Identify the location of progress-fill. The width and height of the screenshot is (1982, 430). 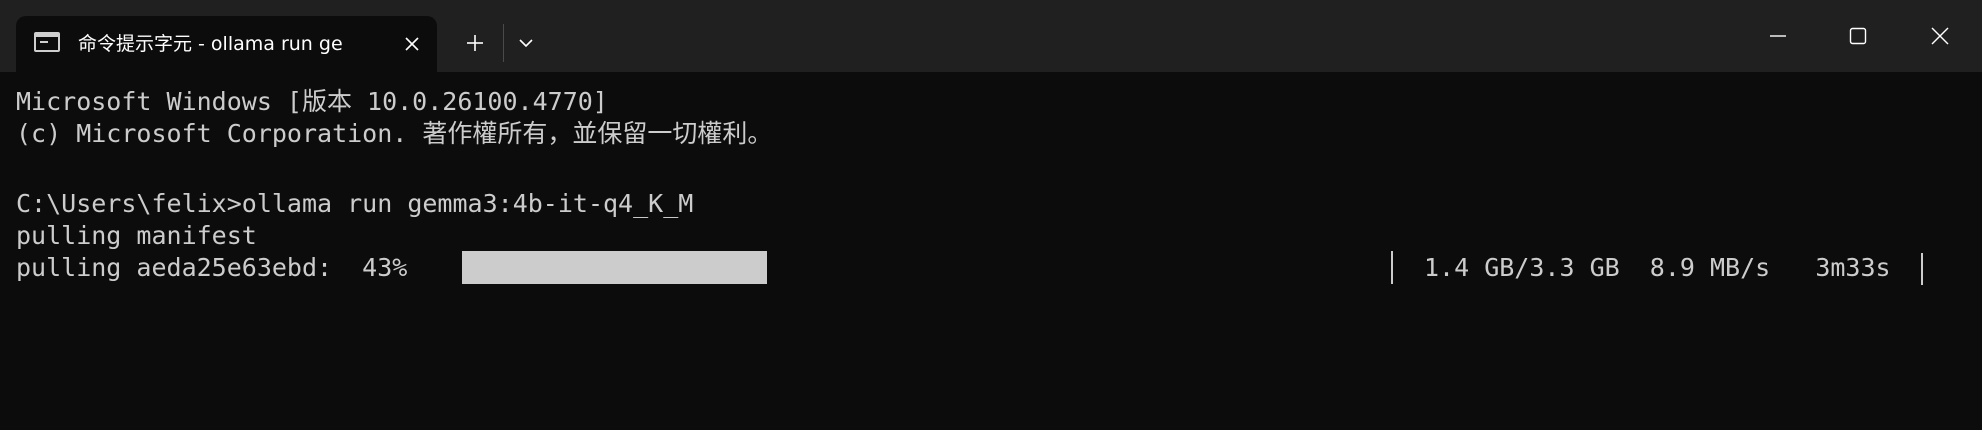
(614, 267).